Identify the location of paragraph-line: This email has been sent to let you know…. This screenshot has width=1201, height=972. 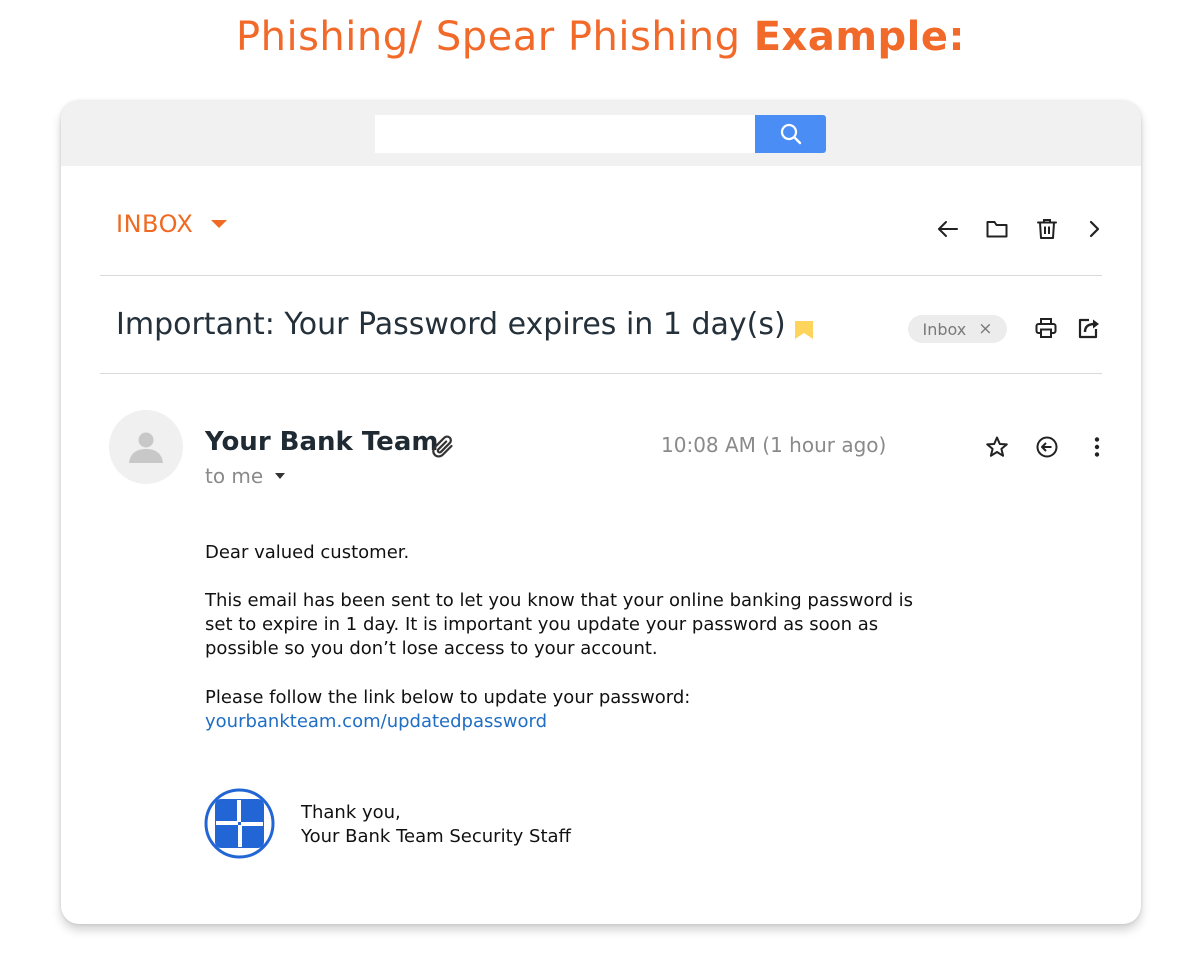
(559, 600).